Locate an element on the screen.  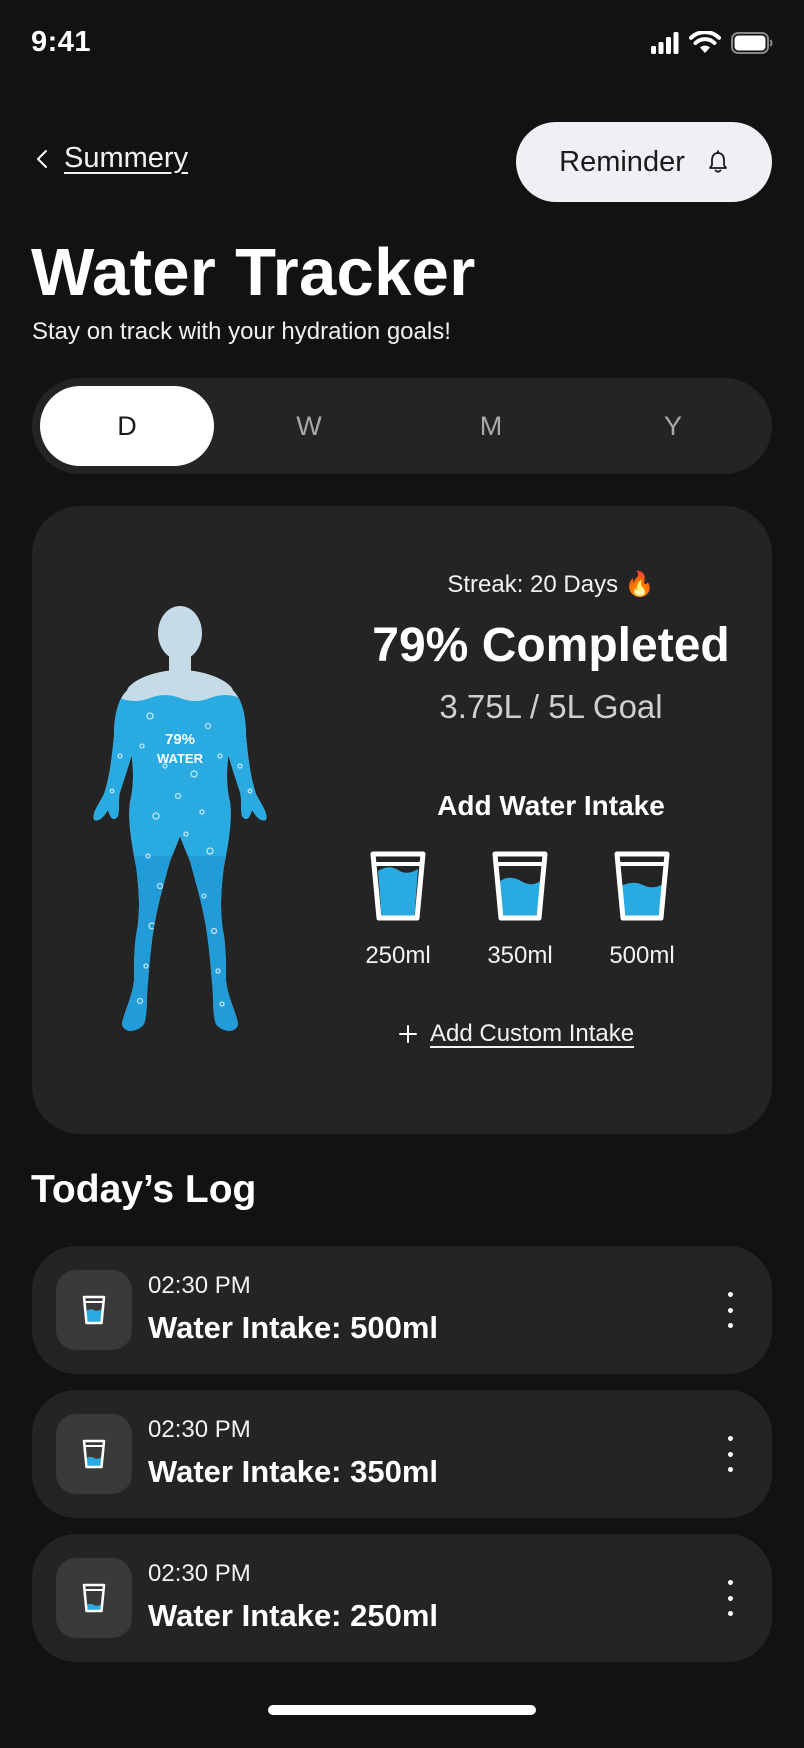
signal-icon is located at coordinates (665, 43).